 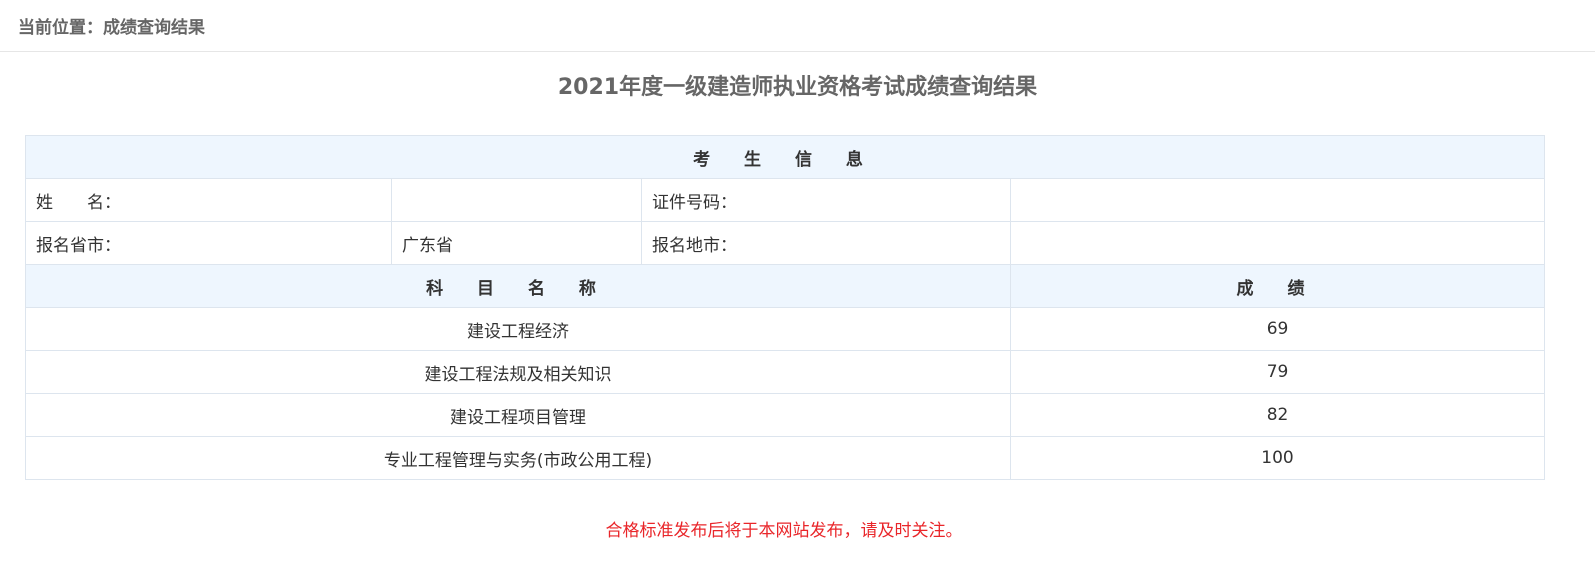 I want to click on name-label: 姓 名：, so click(x=208, y=200).